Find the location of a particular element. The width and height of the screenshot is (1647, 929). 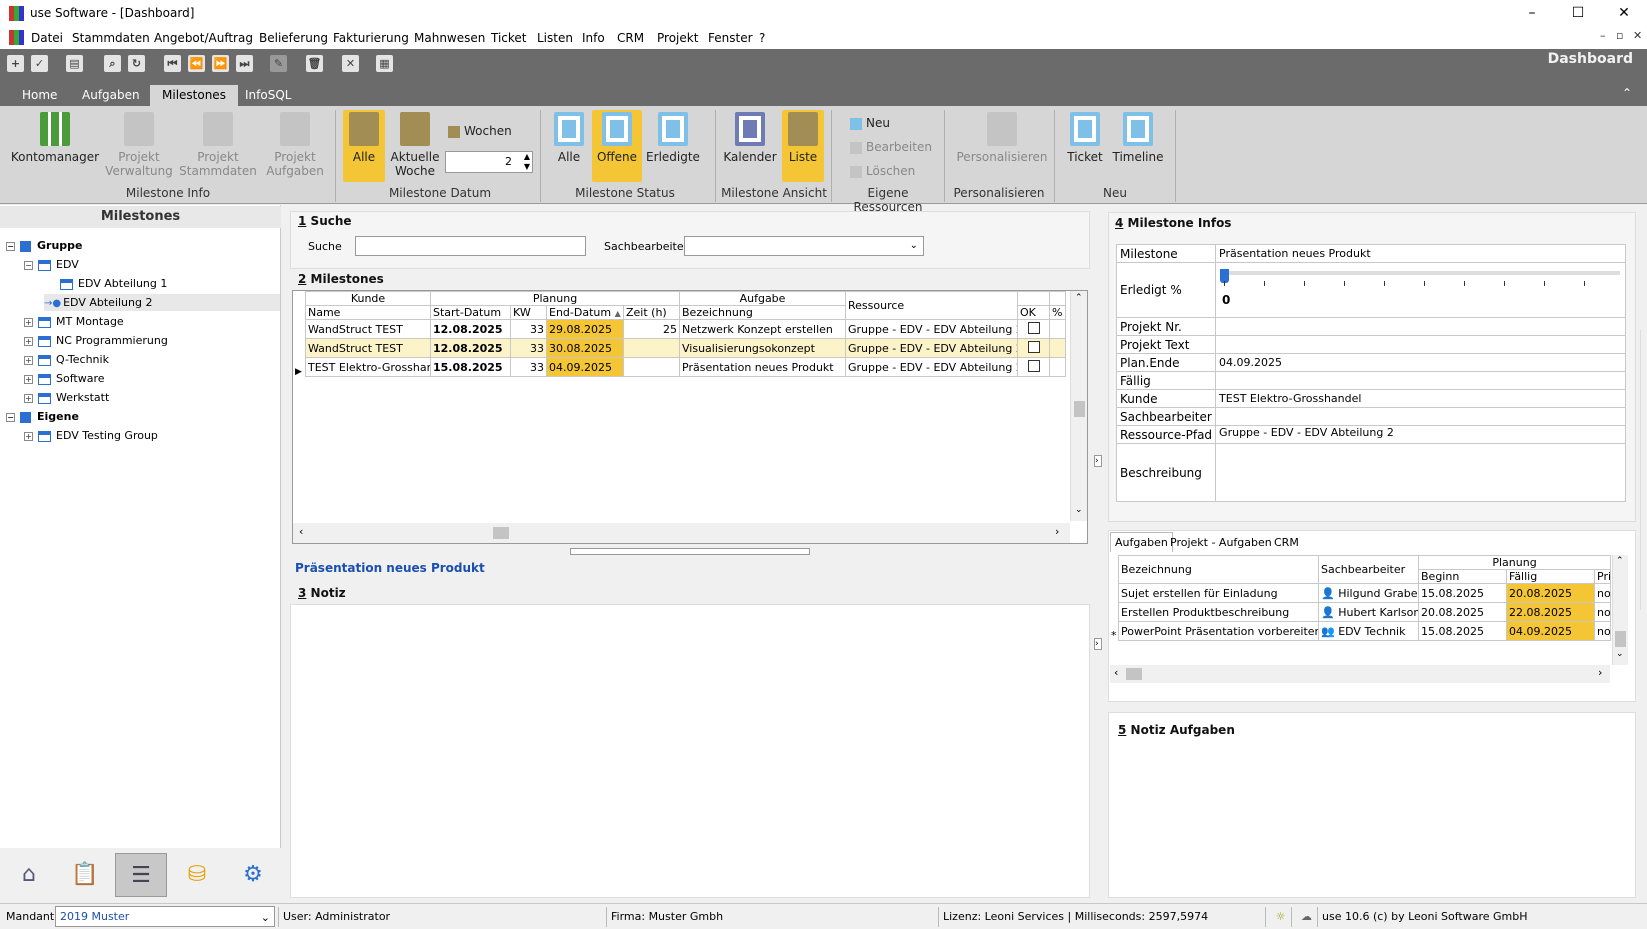

scroll-left-icon: ‹ is located at coordinates (1116, 672).